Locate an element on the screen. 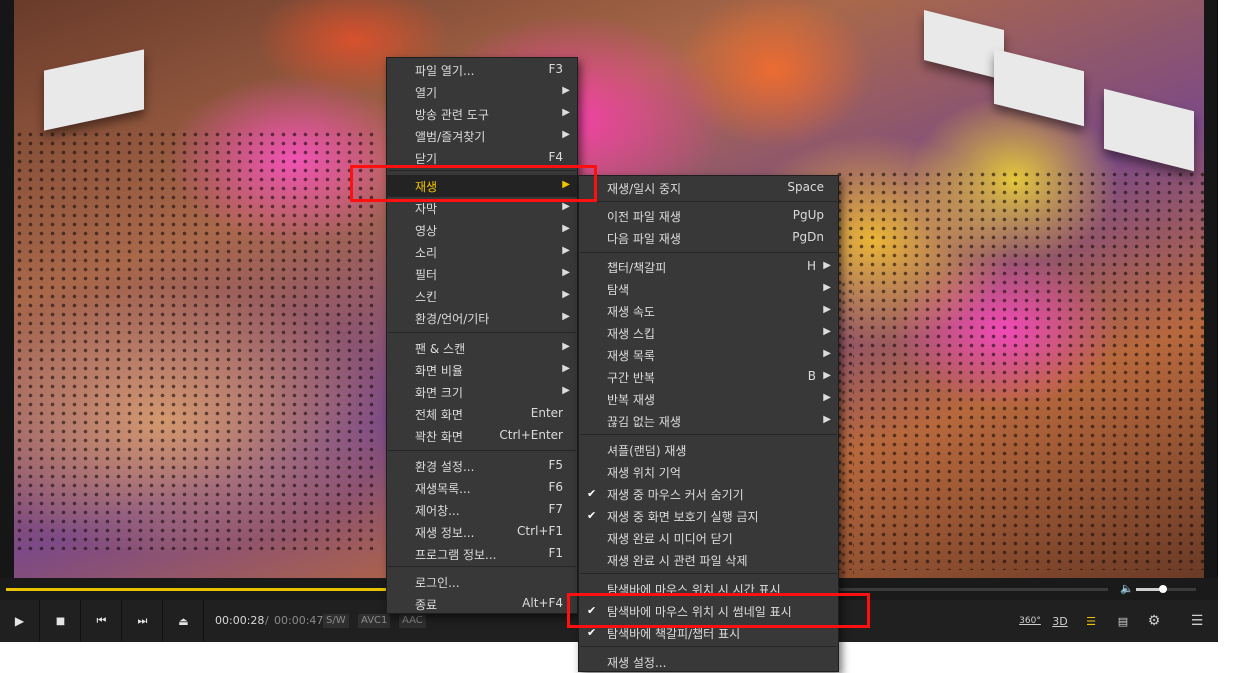 The image size is (1234, 673). menu-item-재생-목록: 재생 목록 ▶ is located at coordinates (708, 355).